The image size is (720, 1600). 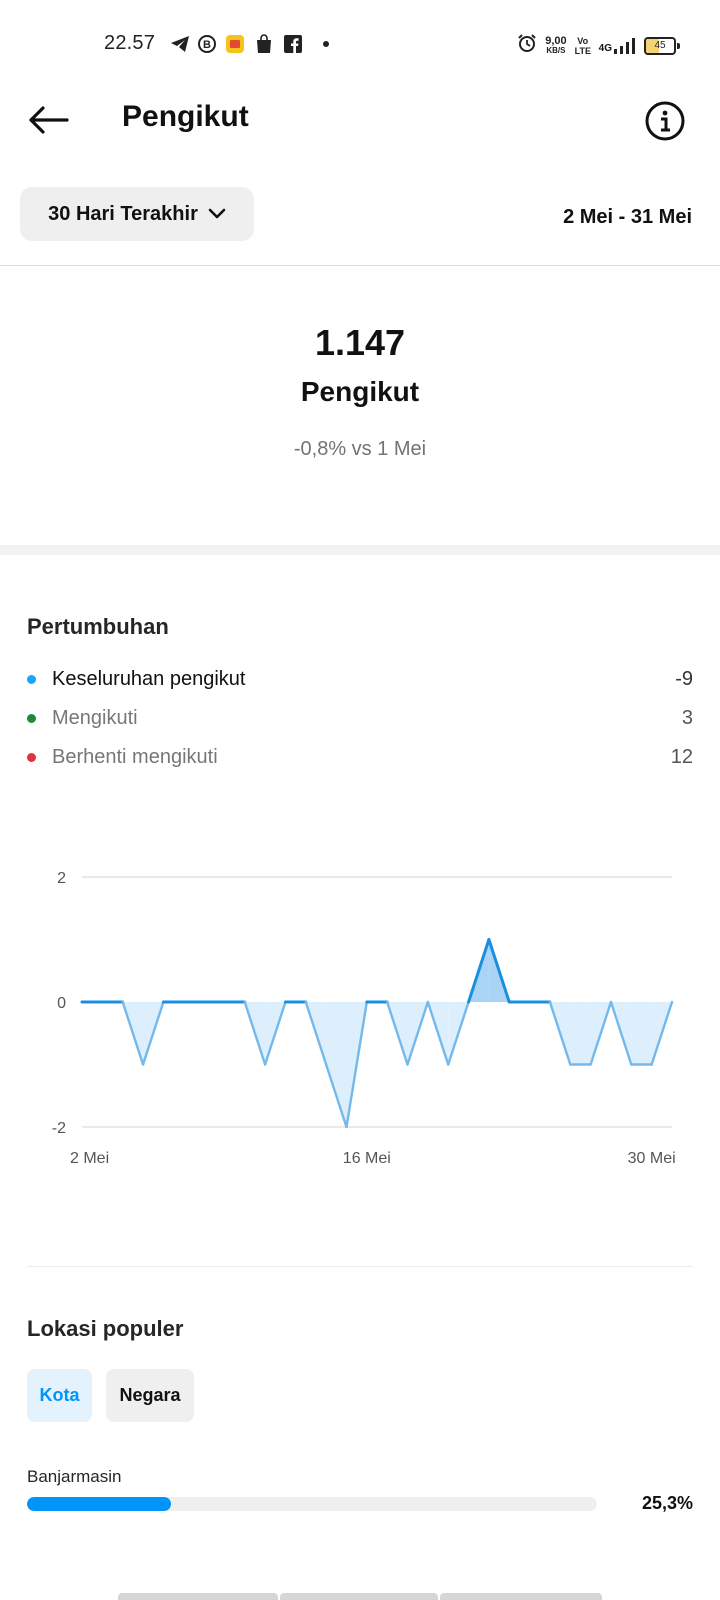 I want to click on arrow-left-icon, so click(x=49, y=120).